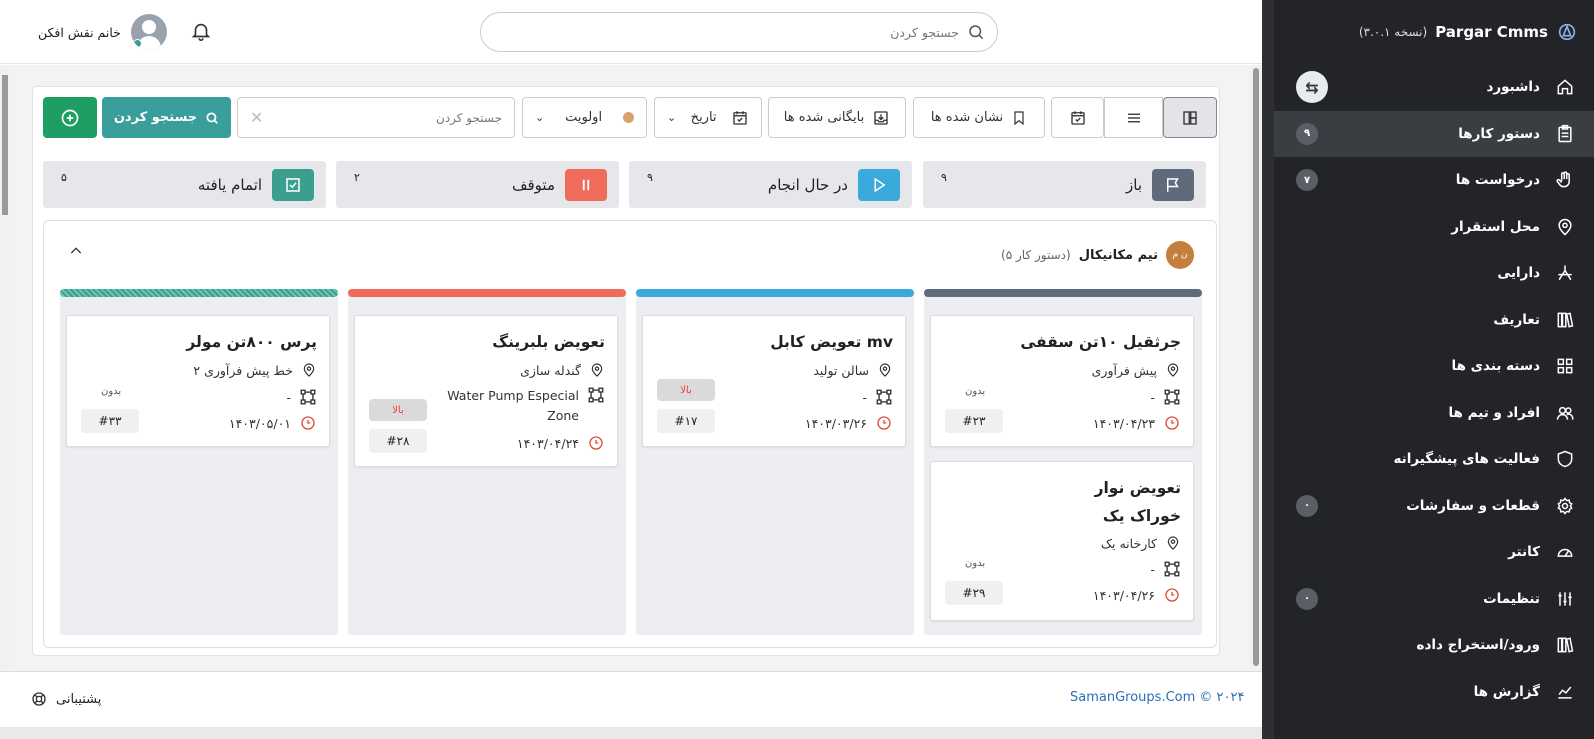 Image resolution: width=1594 pixels, height=739 pixels. Describe the element at coordinates (166, 117) in the screenshot. I see `search-button: جستجو کردن` at that location.